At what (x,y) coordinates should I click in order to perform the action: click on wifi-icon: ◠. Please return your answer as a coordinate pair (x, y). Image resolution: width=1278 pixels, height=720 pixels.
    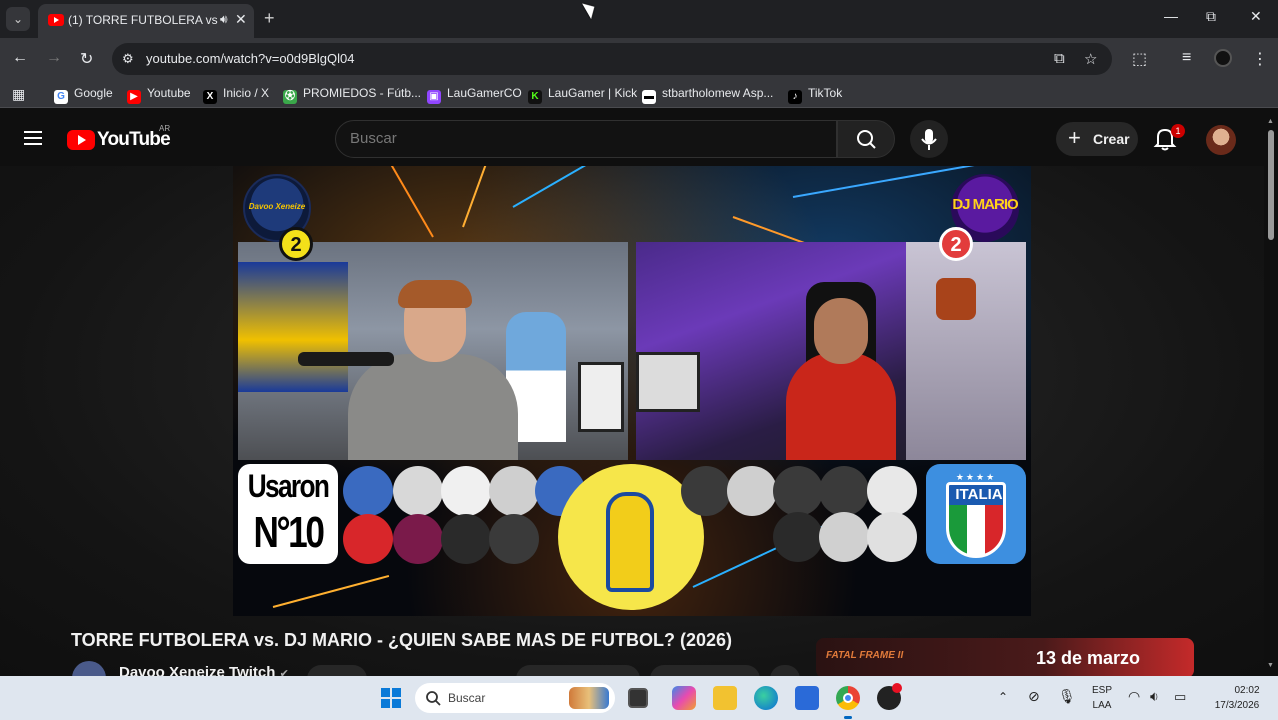
    Looking at the image, I should click on (1134, 696).